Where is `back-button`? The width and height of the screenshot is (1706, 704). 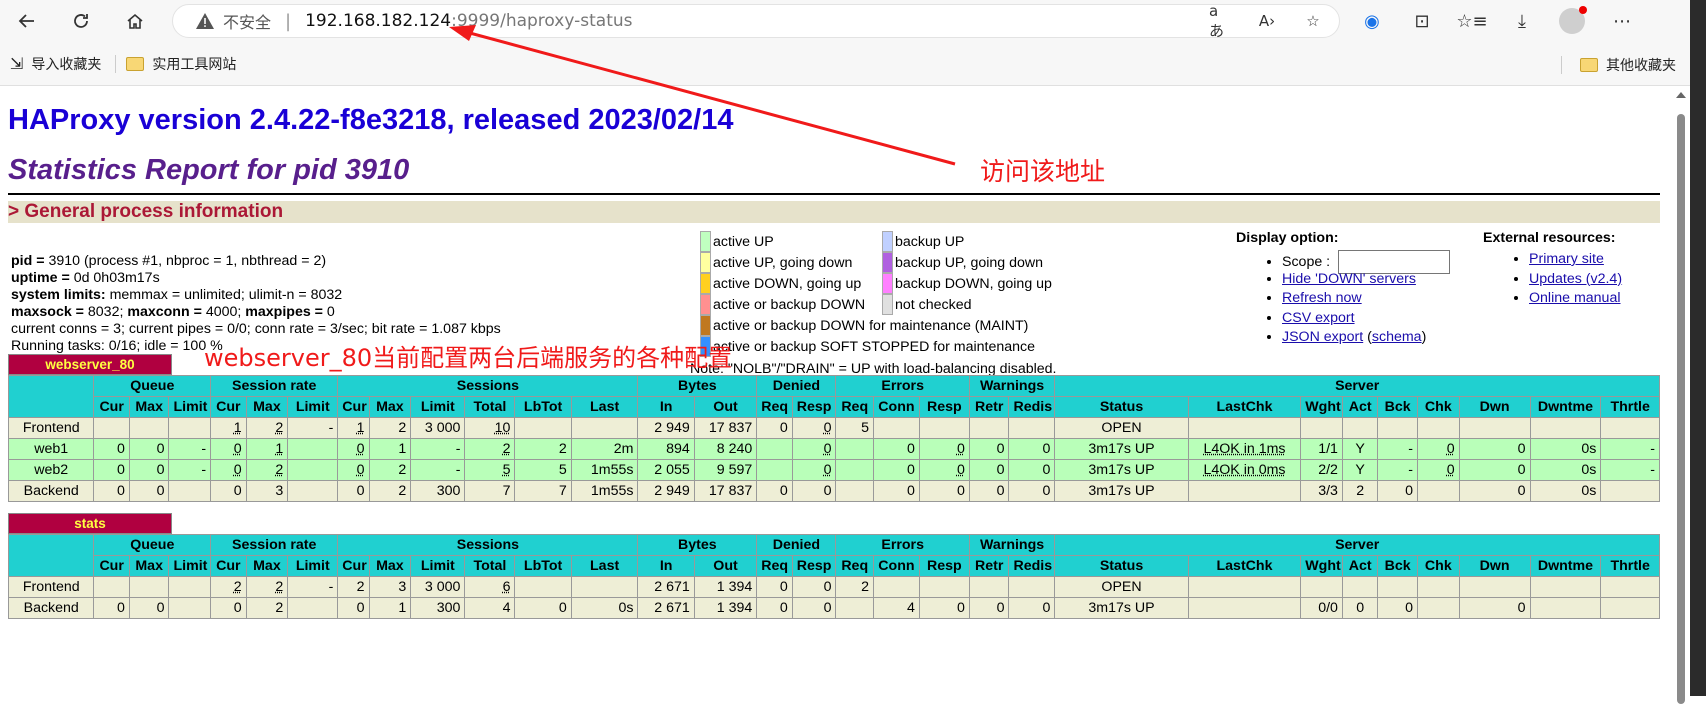 back-button is located at coordinates (27, 21).